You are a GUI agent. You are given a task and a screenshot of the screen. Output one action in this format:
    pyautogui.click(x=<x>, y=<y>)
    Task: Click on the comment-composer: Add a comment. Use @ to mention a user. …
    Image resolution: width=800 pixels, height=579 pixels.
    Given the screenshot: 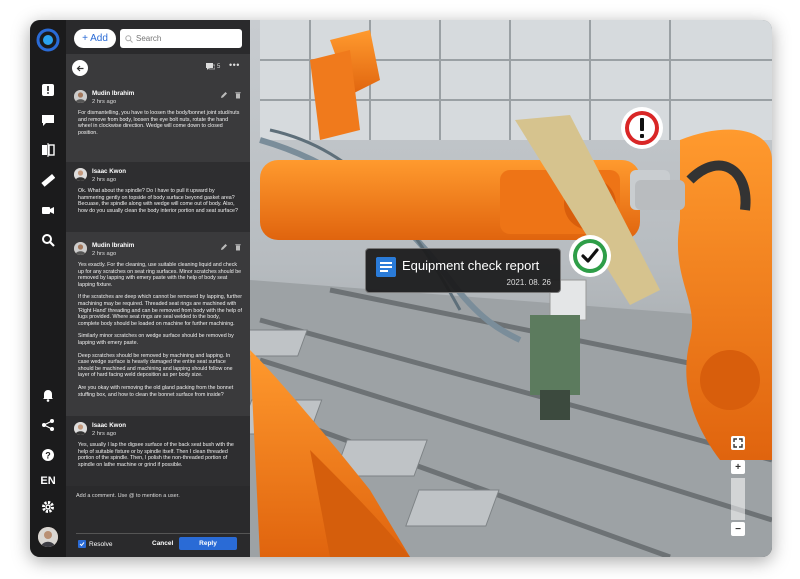 What is the action you would take?
    pyautogui.click(x=158, y=521)
    